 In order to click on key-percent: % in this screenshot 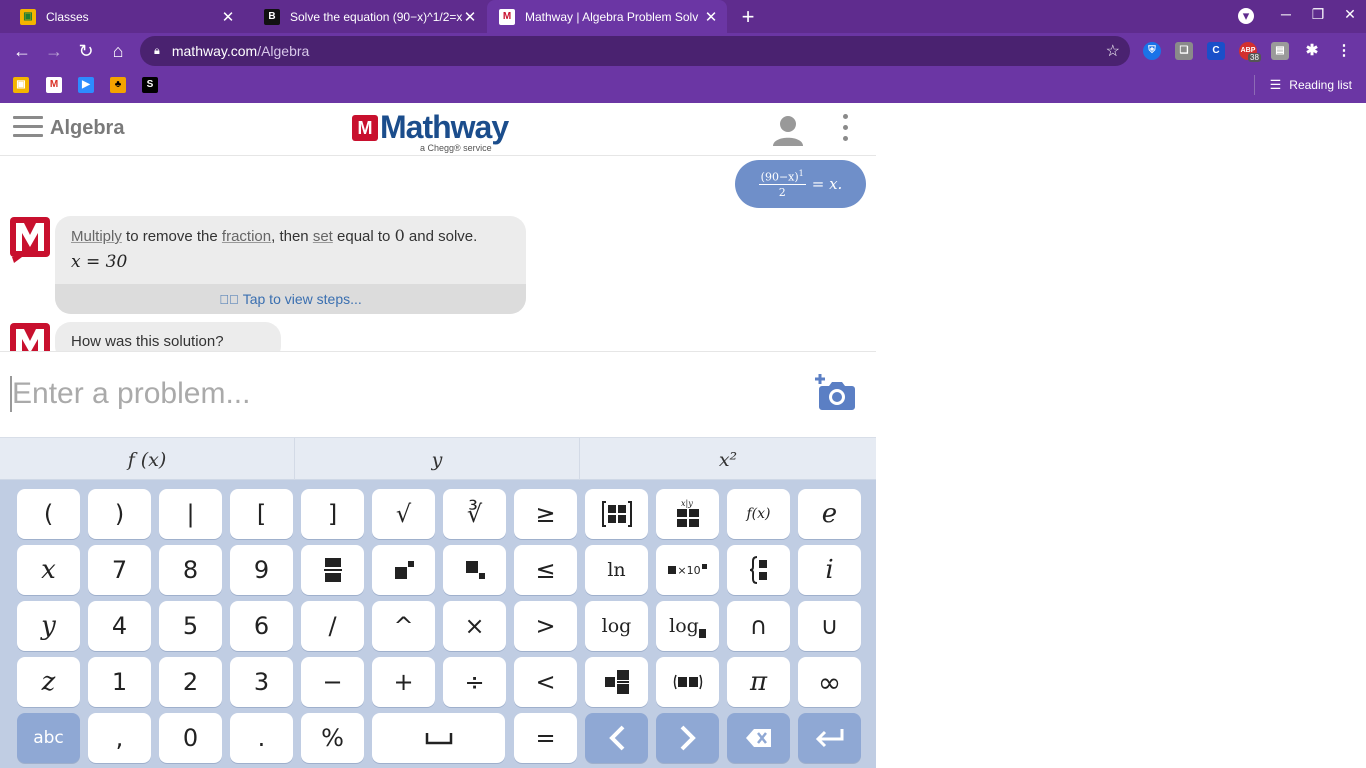, I will do `click(332, 738)`.